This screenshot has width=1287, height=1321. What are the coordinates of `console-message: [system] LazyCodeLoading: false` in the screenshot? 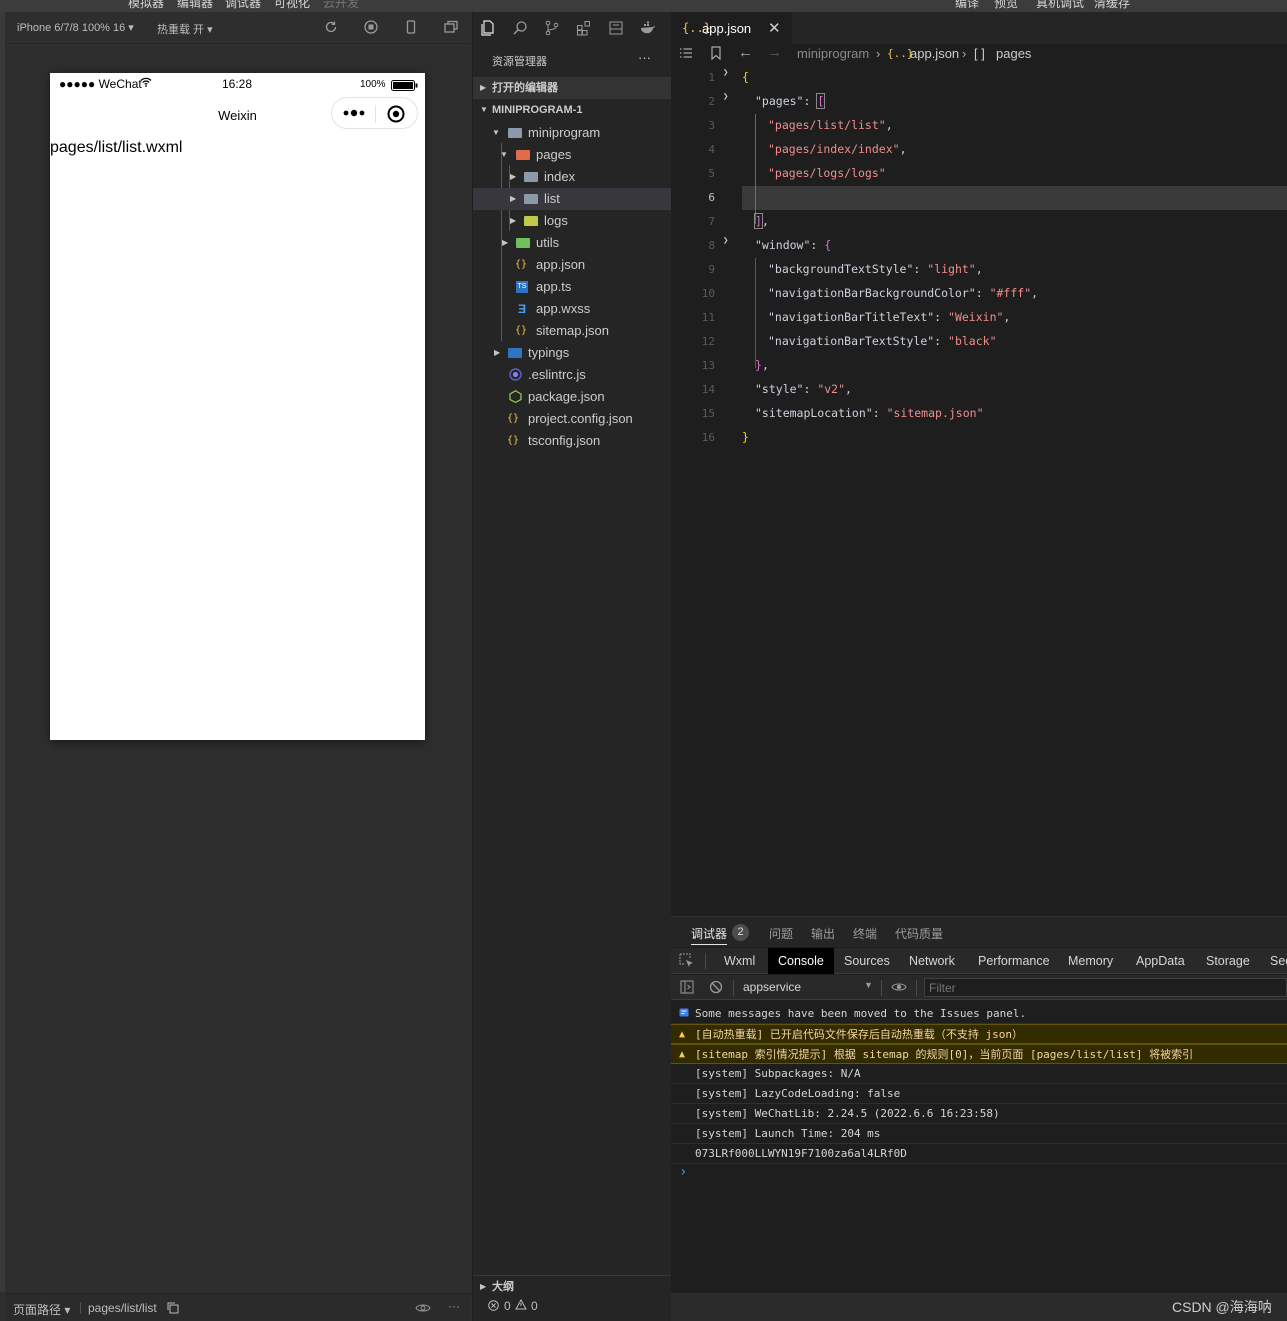 It's located at (979, 1094).